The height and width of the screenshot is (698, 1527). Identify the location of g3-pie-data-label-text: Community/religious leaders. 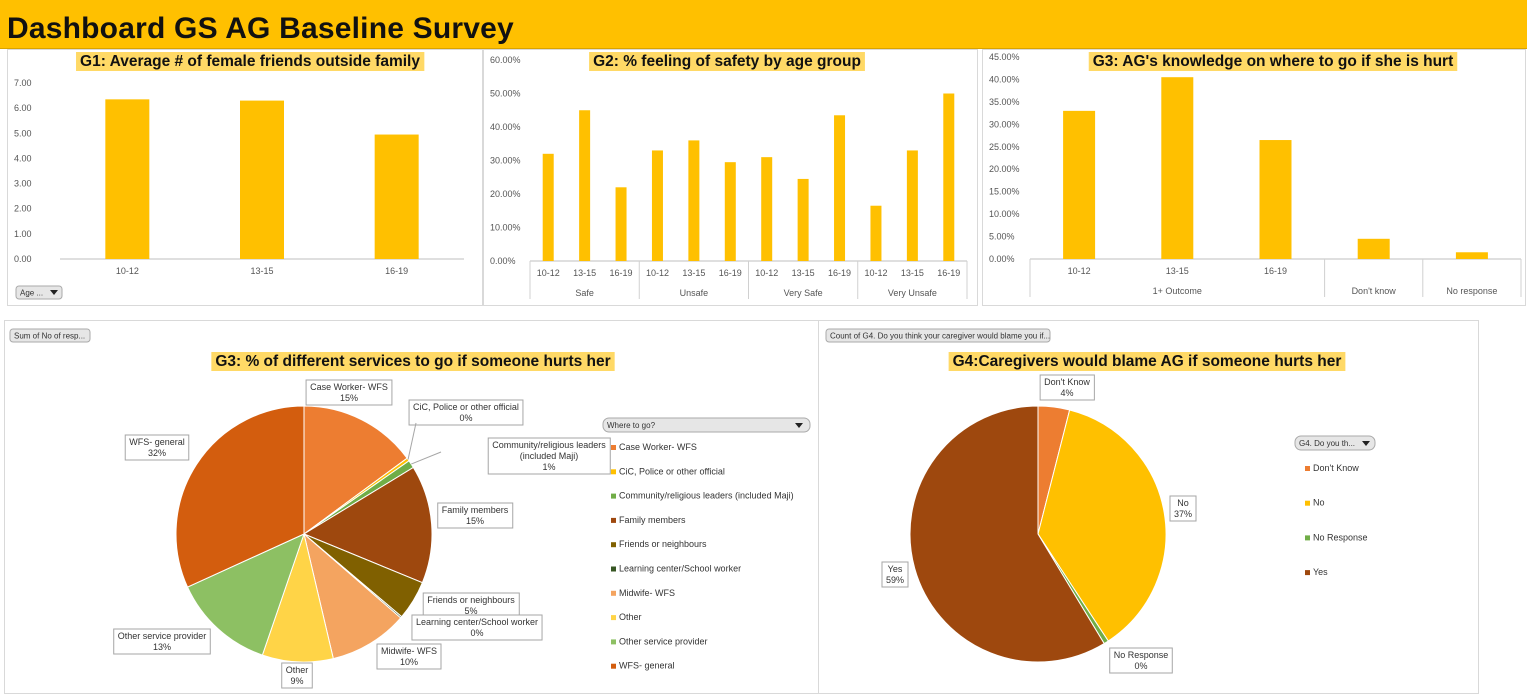
(549, 445).